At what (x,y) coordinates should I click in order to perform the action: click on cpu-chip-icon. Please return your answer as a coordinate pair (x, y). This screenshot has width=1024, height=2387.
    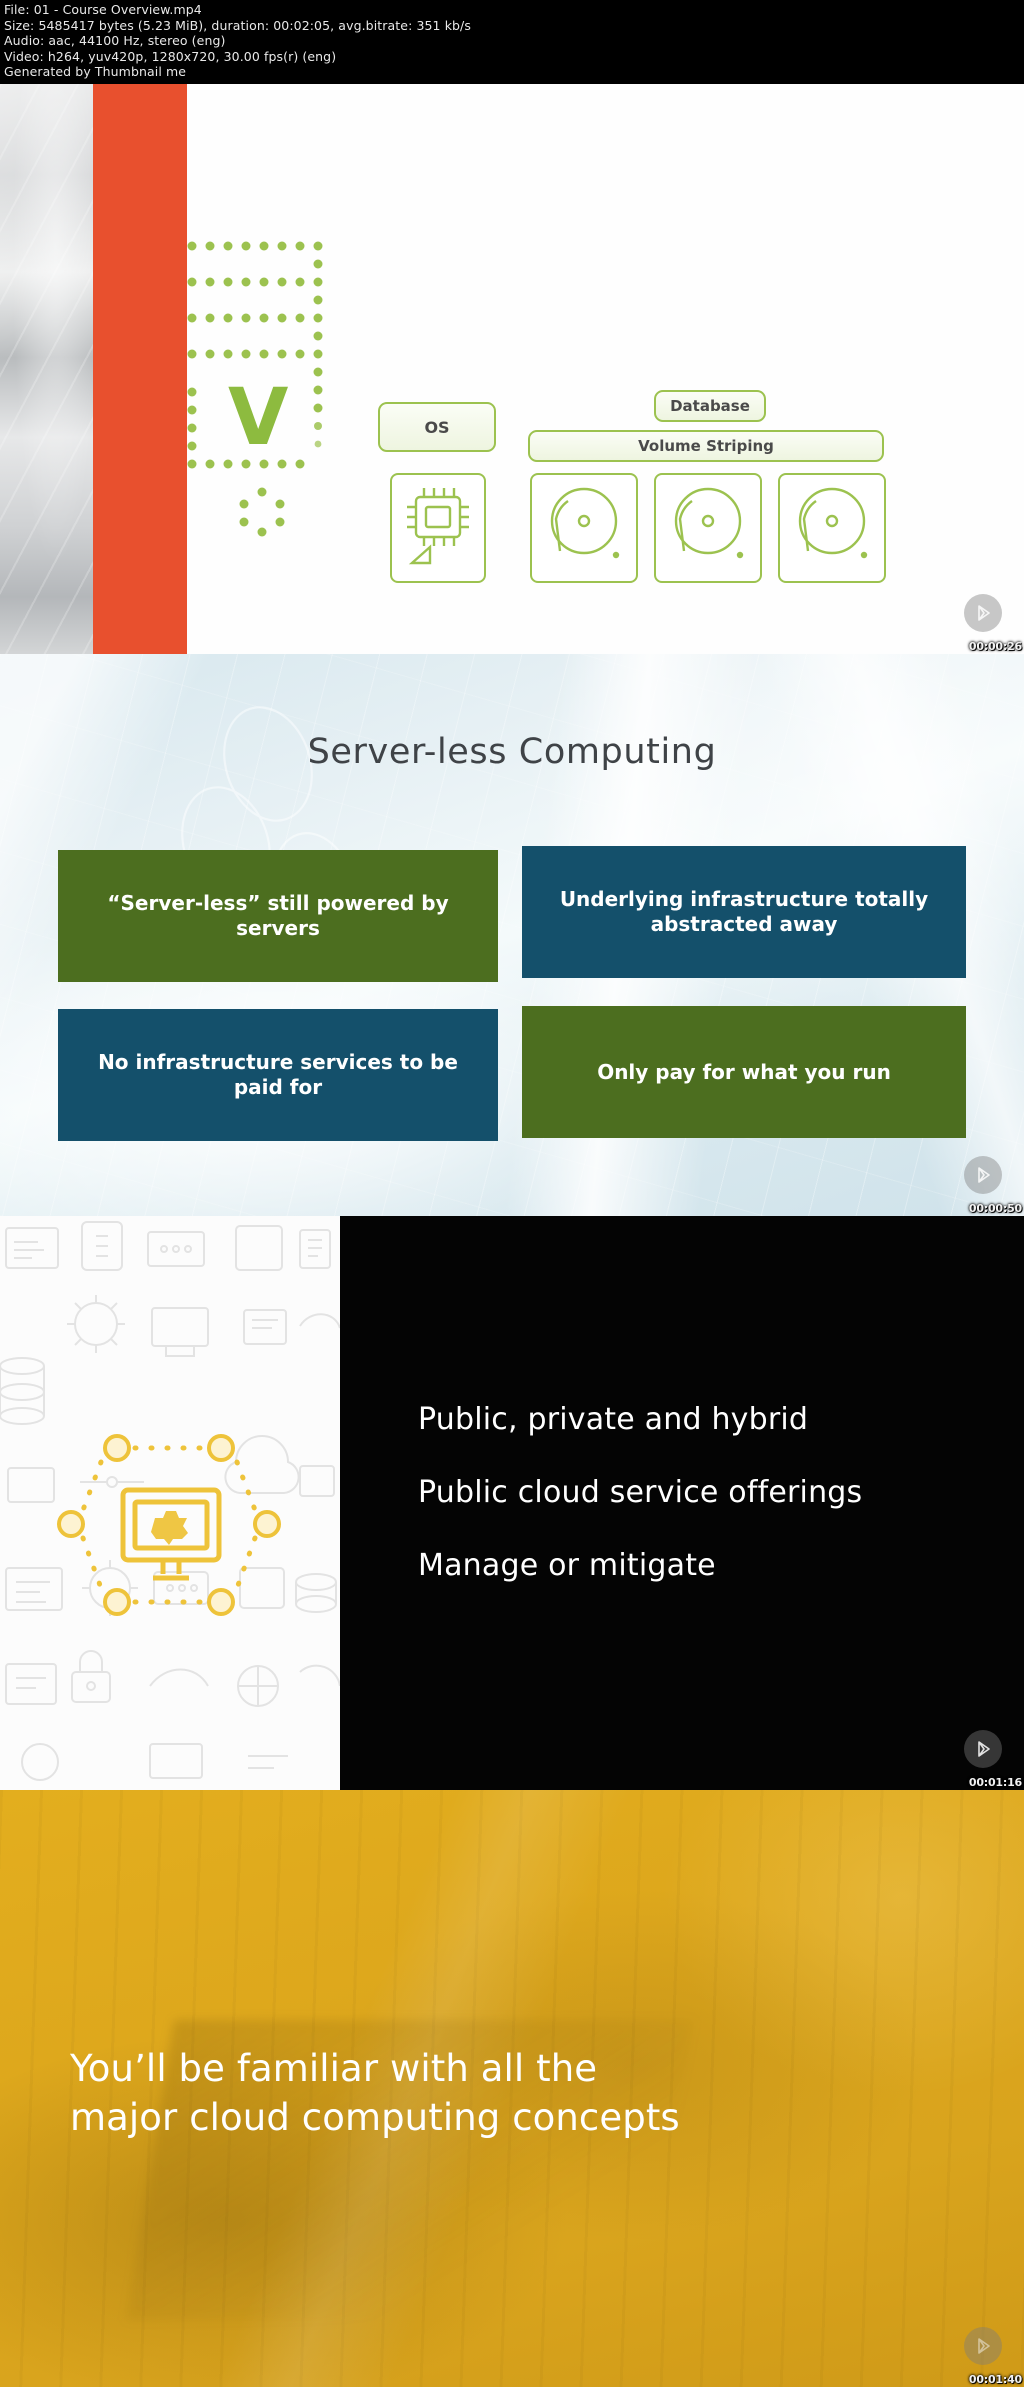
    Looking at the image, I should click on (438, 526).